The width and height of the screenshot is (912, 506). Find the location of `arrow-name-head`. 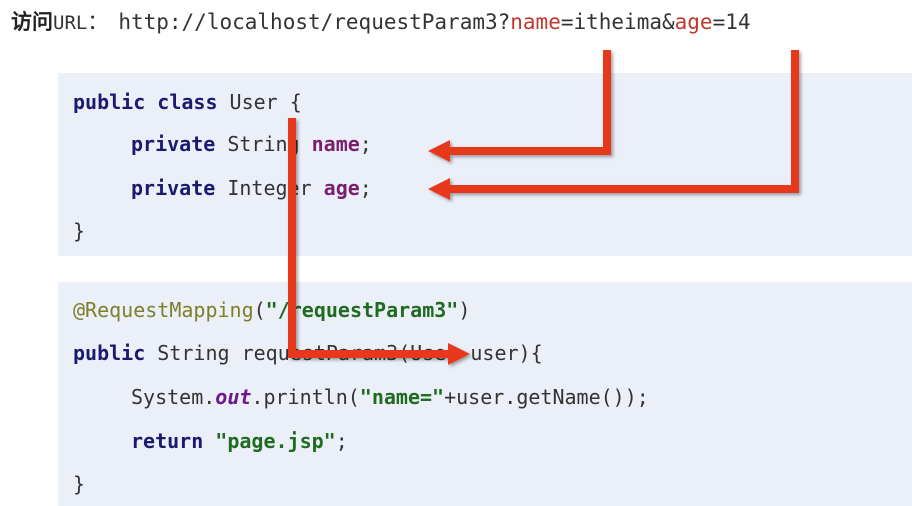

arrow-name-head is located at coordinates (439, 151).